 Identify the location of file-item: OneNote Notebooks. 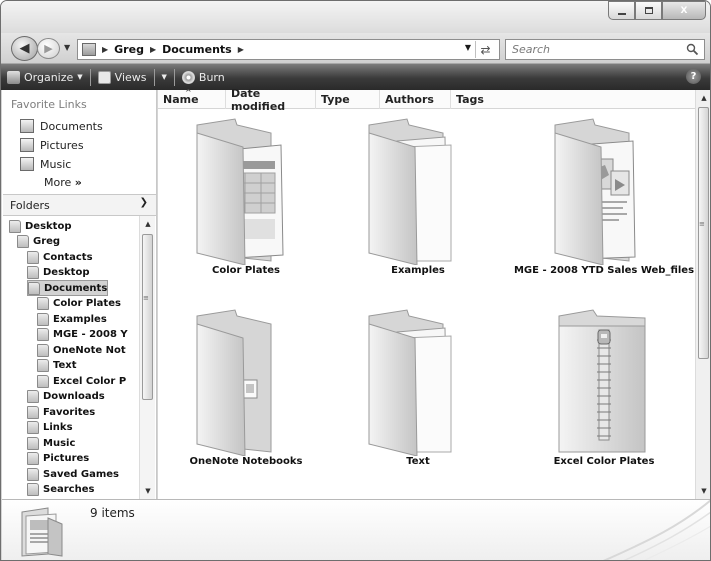
(246, 390).